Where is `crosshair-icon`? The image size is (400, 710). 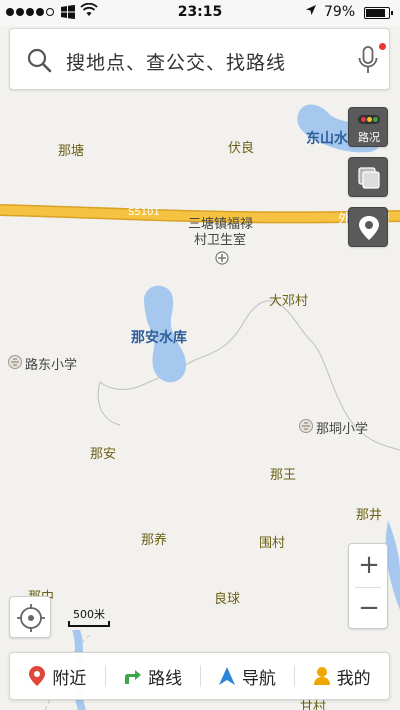
crosshair-icon is located at coordinates (31, 618).